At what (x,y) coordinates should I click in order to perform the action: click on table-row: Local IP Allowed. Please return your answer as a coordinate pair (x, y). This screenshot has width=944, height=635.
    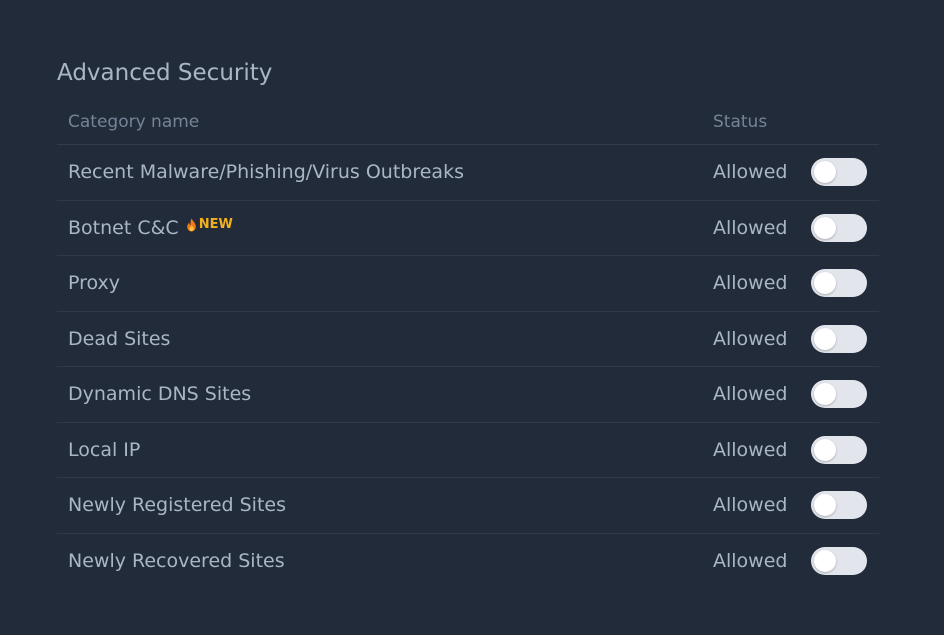
    Looking at the image, I should click on (468, 450).